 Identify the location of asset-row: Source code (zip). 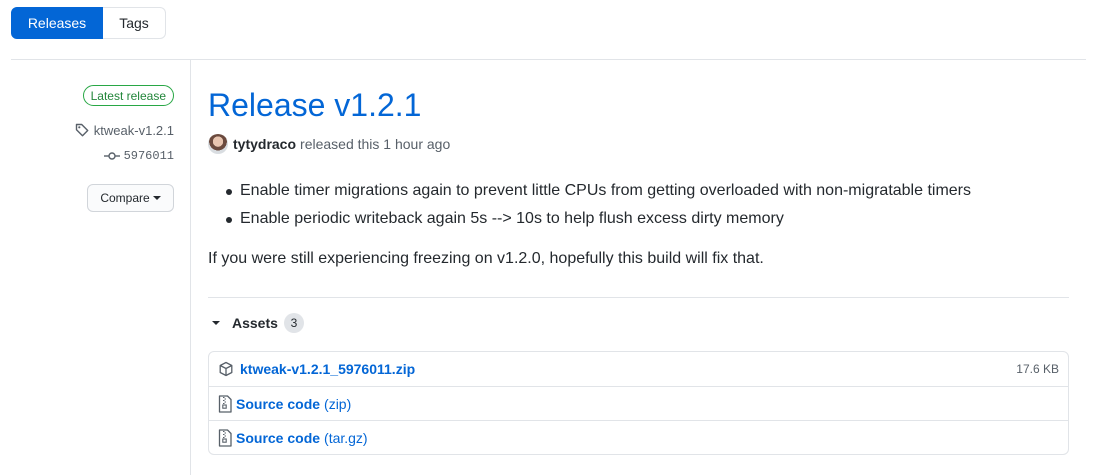
(638, 403).